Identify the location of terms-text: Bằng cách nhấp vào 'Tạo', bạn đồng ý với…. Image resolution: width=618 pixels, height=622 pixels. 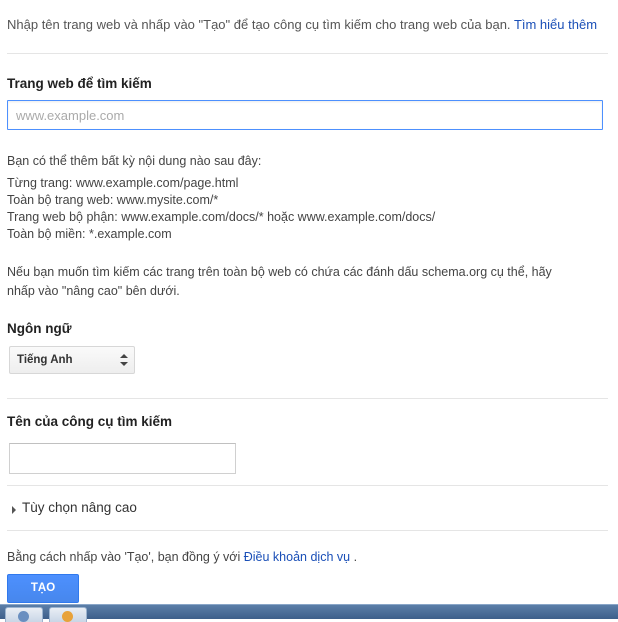
(182, 557).